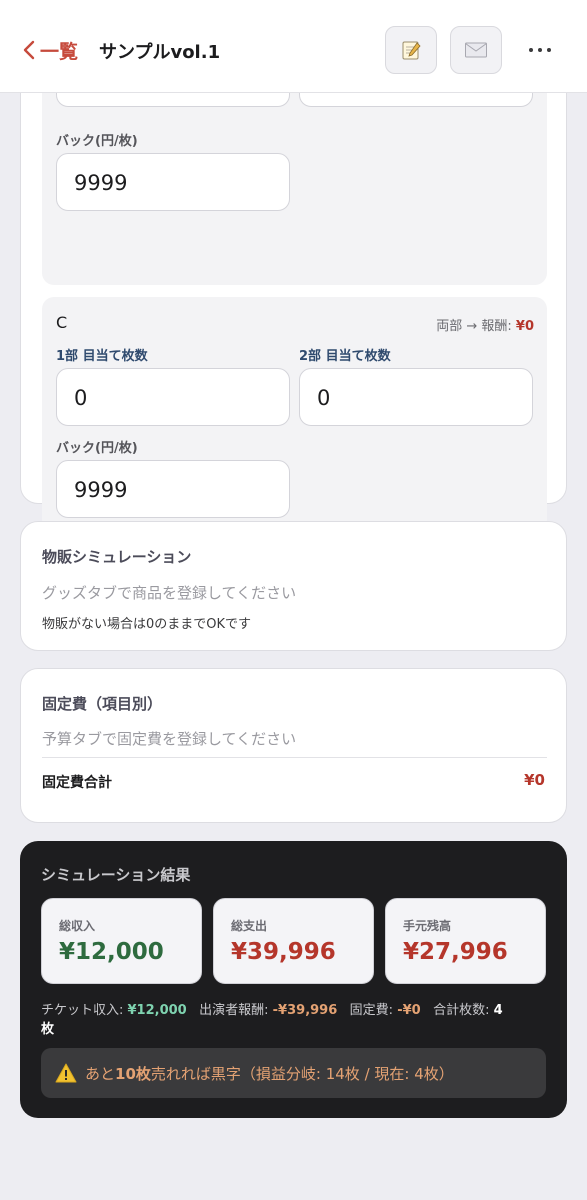 This screenshot has height=1200, width=587. What do you see at coordinates (48, 1029) in the screenshot?
I see `total-count-unit: 枚` at bounding box center [48, 1029].